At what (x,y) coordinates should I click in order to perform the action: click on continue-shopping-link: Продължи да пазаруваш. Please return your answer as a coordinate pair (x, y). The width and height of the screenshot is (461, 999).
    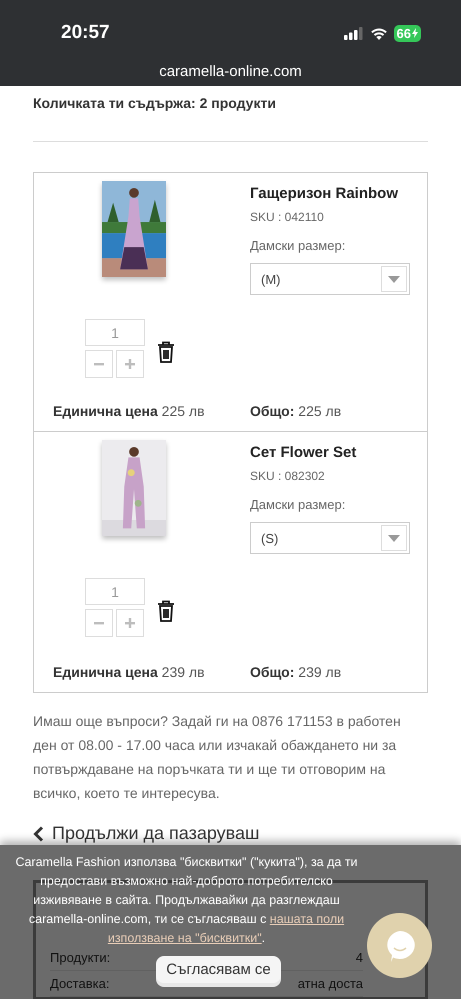
    Looking at the image, I should click on (230, 833).